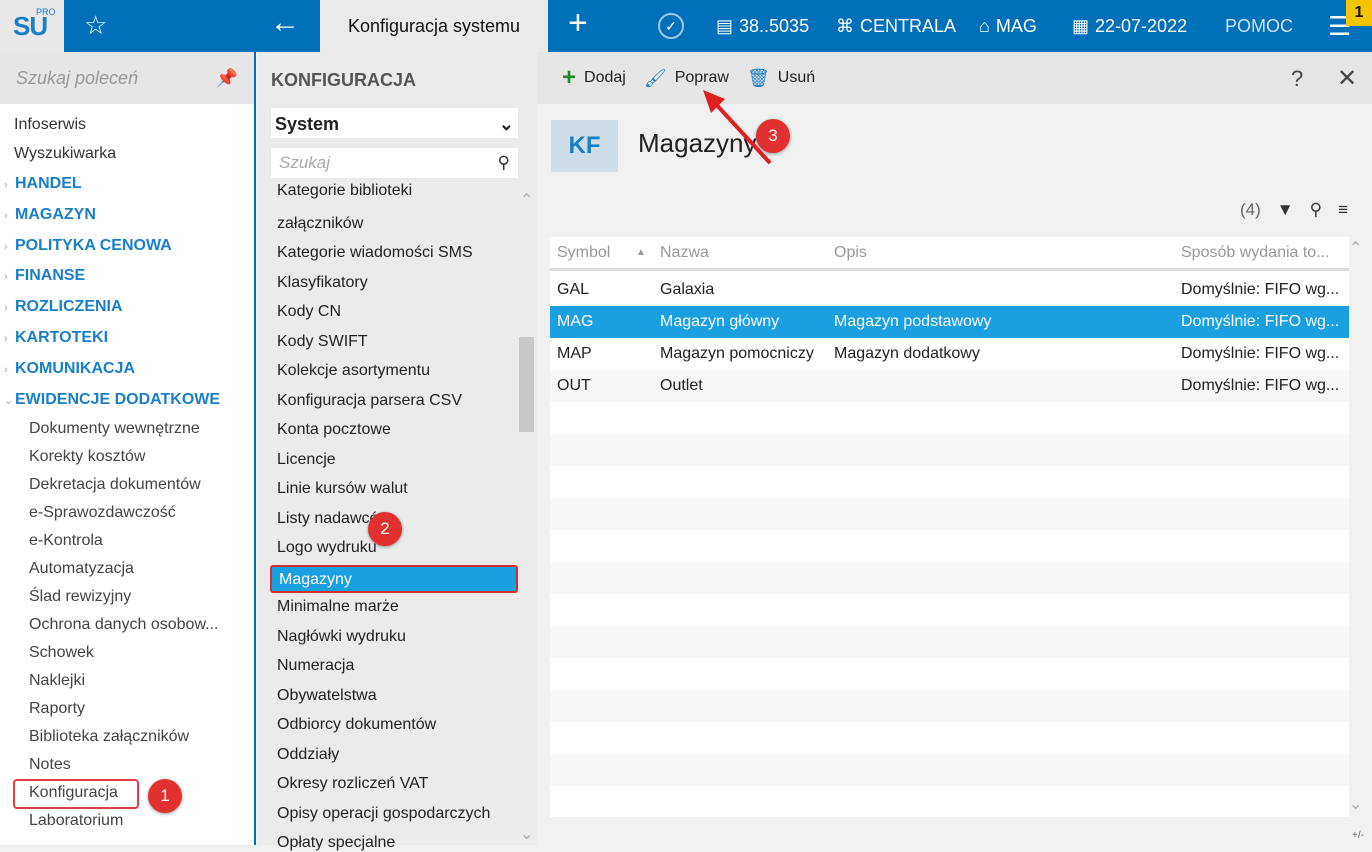 Image resolution: width=1372 pixels, height=852 pixels. I want to click on list-item: Nagłówki wydruku, so click(341, 637).